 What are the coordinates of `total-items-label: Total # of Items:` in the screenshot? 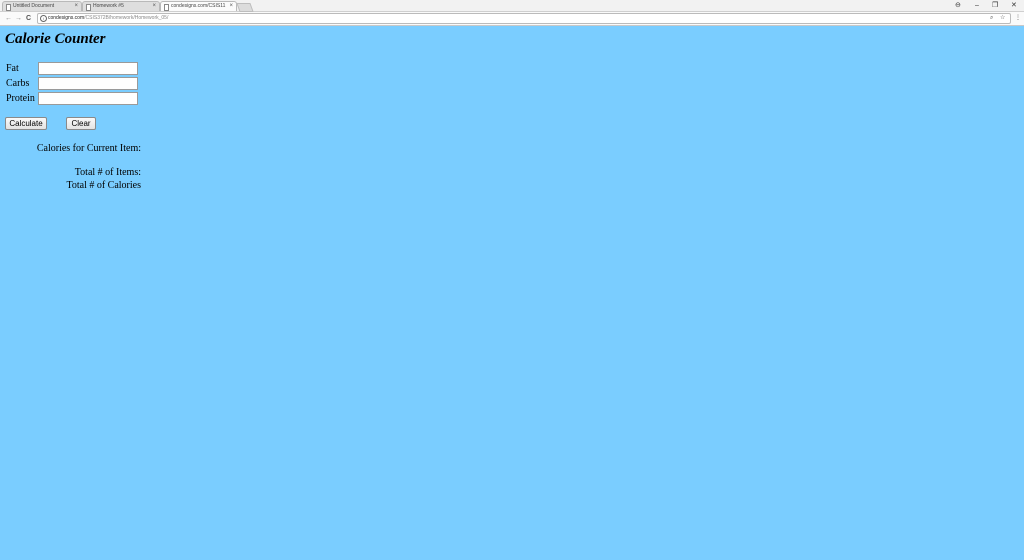 It's located at (107, 172).